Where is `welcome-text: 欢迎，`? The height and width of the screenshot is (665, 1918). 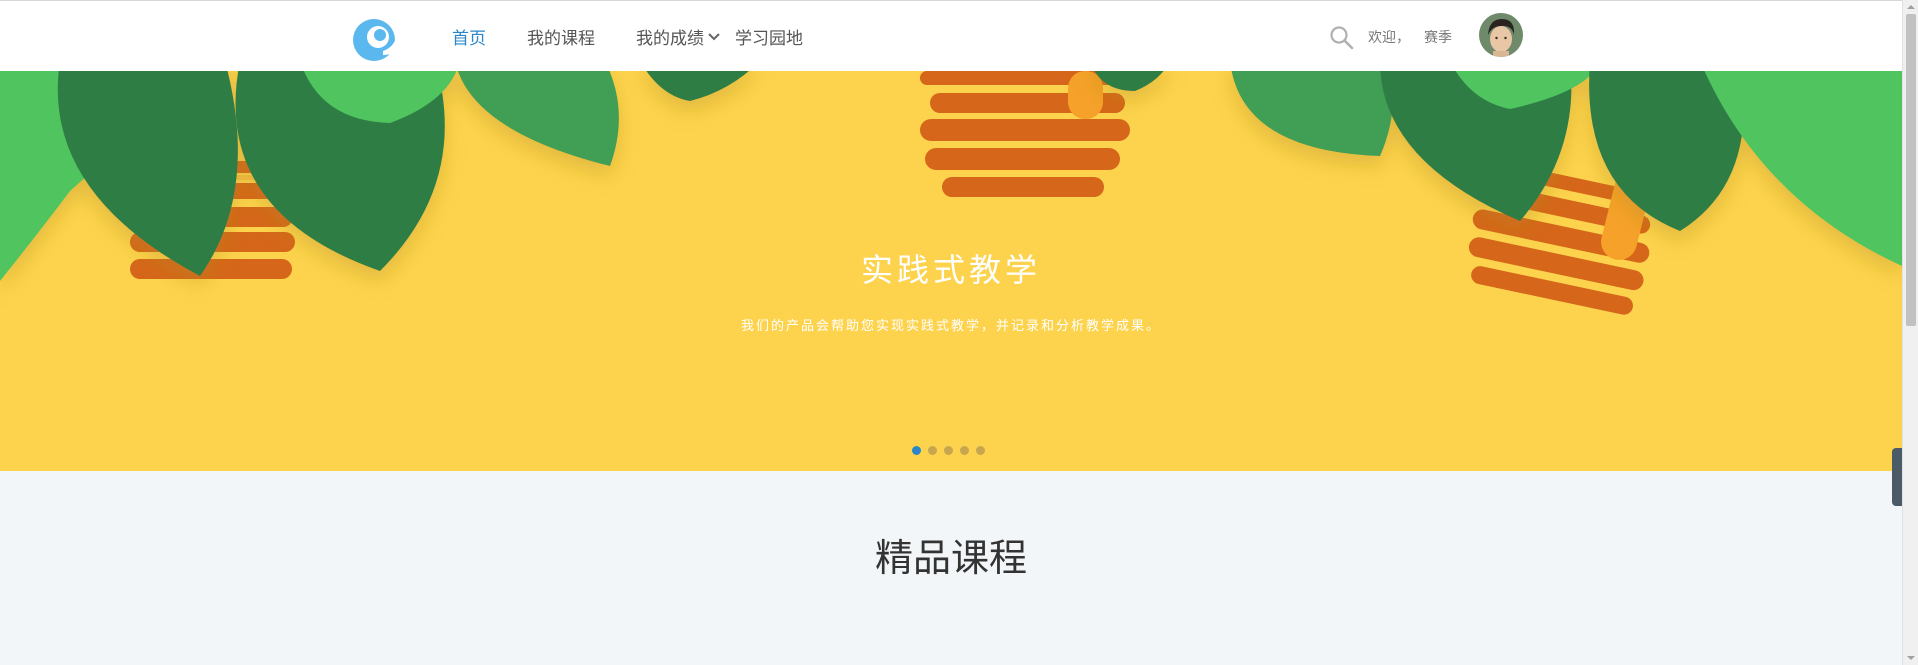 welcome-text: 欢迎， is located at coordinates (1389, 38).